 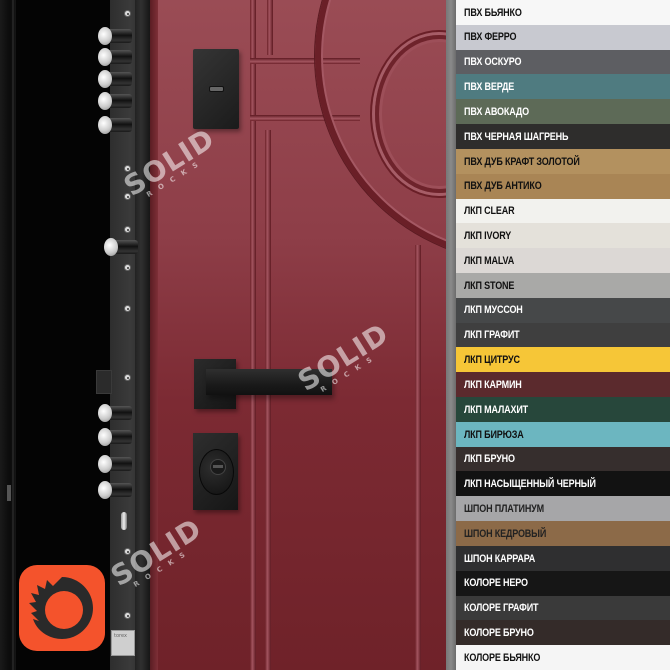 What do you see at coordinates (13, 335) in the screenshot?
I see `frame-seam` at bounding box center [13, 335].